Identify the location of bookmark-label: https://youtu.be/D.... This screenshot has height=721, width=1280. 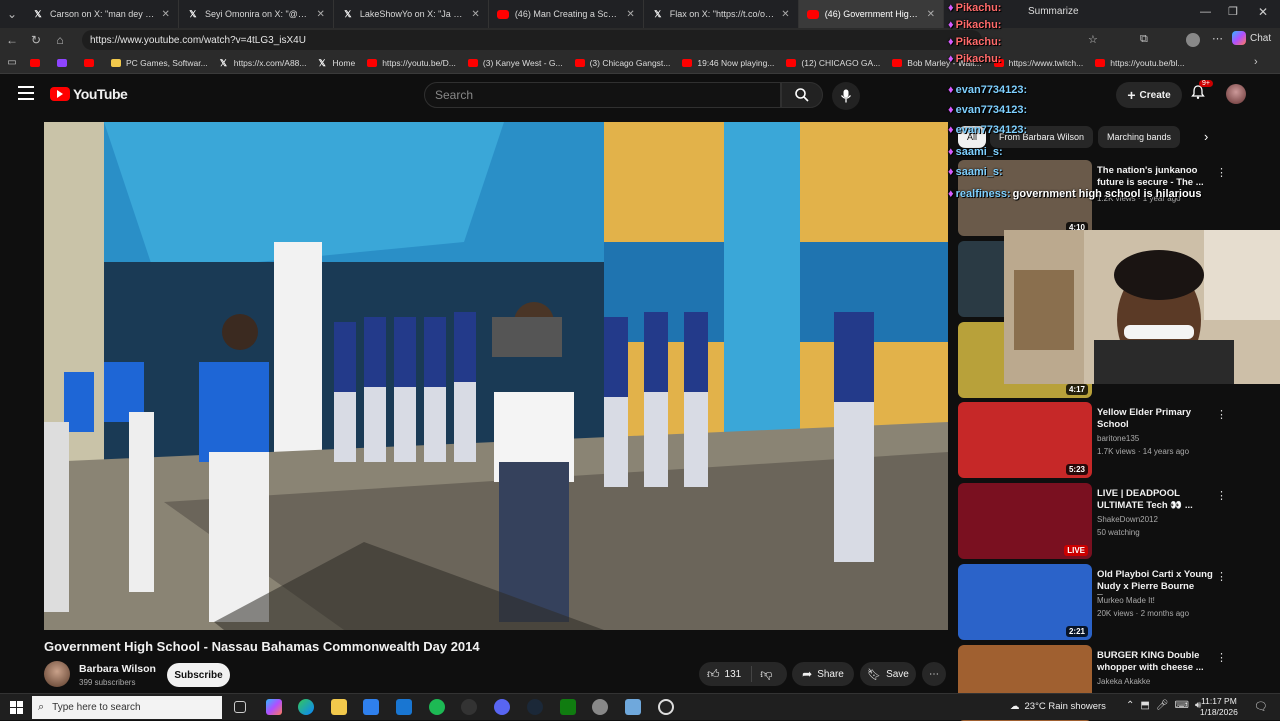
(419, 62).